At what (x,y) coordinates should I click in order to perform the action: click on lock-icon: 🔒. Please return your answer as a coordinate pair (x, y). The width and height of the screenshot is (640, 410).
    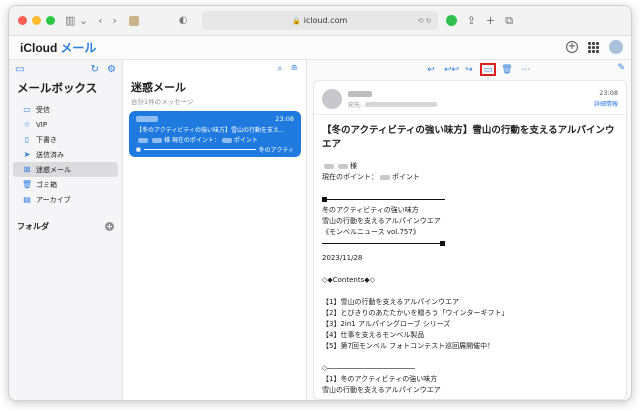
    Looking at the image, I should click on (296, 20).